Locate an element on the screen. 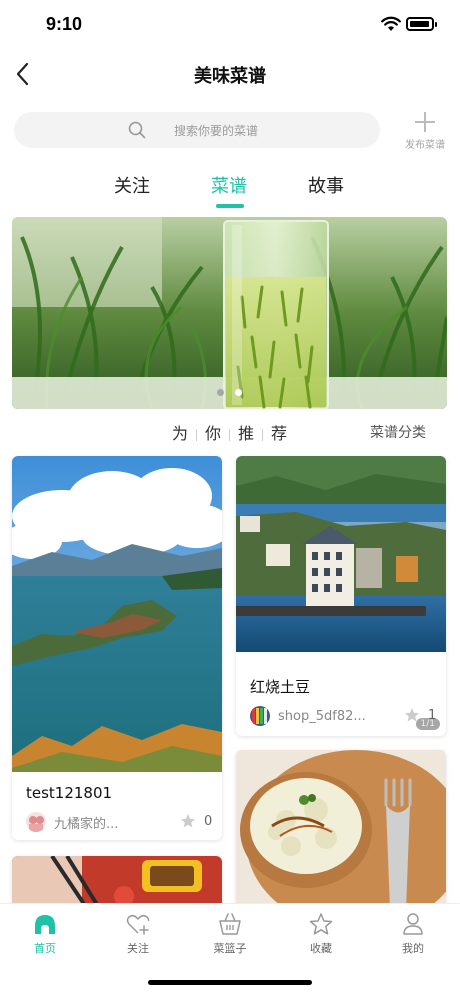 This screenshot has height=996, width=460. wifi-icon is located at coordinates (391, 23).